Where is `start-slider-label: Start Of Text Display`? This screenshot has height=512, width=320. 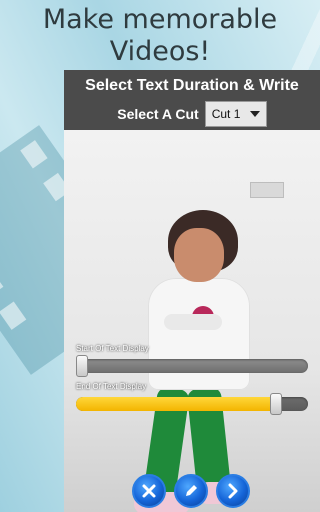 start-slider-label: Start Of Text Display is located at coordinates (112, 348).